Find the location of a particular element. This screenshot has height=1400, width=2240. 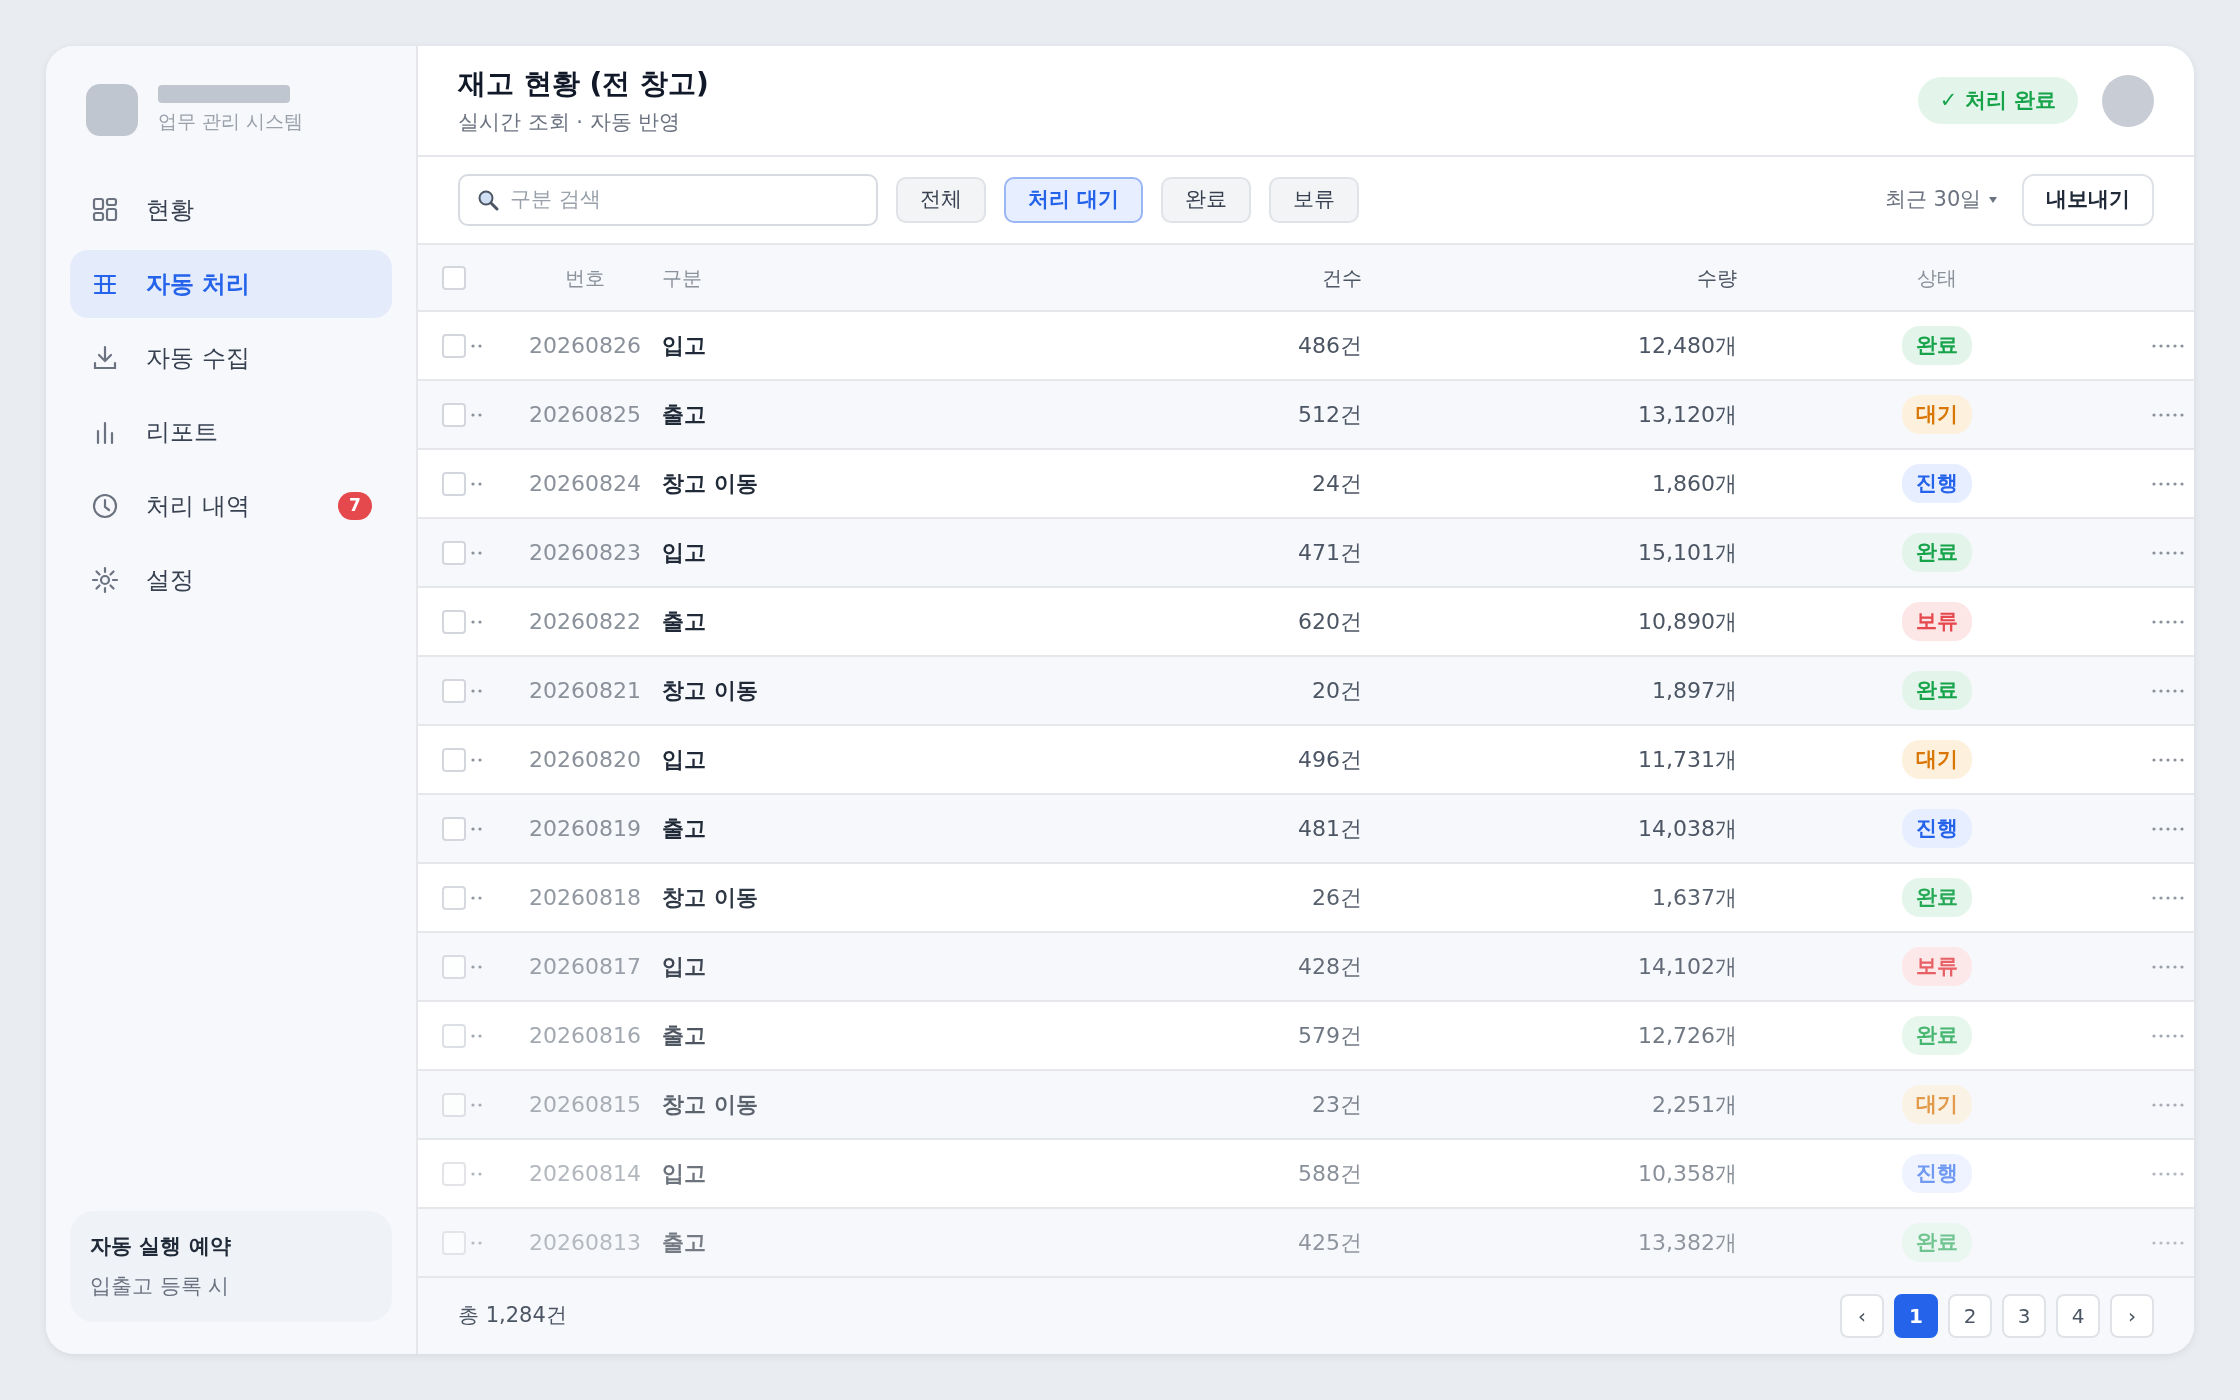

table-cell: 20260822 is located at coordinates (585, 621).